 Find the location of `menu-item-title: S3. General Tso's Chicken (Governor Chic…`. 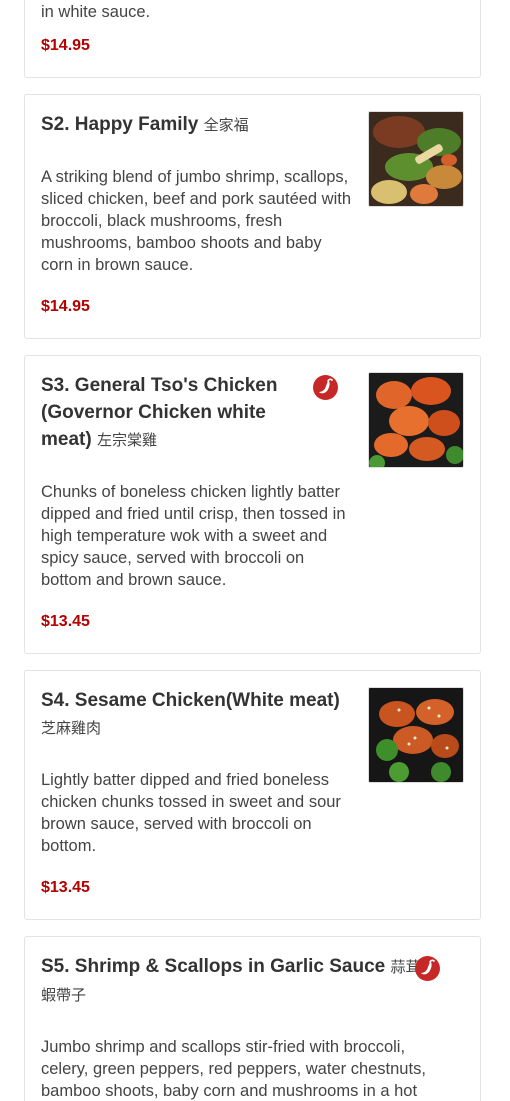

menu-item-title: S3. General Tso's Chicken (Governor Chic… is located at coordinates (172, 413).